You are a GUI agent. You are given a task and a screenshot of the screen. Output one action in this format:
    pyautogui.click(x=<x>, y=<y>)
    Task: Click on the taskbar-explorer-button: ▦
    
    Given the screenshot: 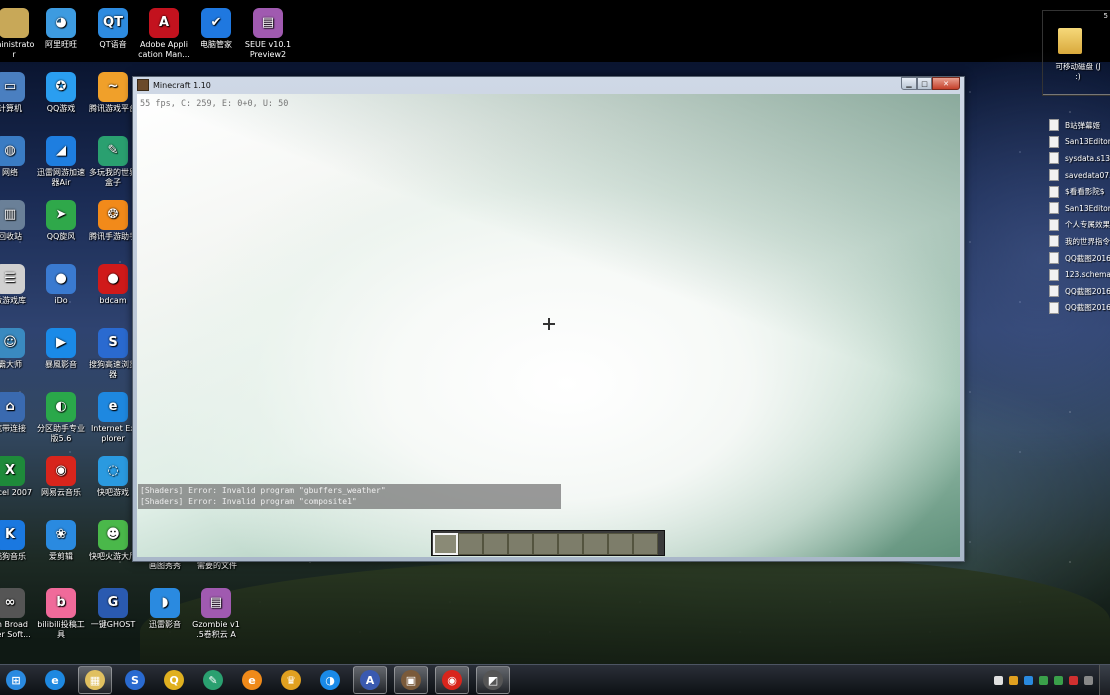 What is the action you would take?
    pyautogui.click(x=95, y=680)
    